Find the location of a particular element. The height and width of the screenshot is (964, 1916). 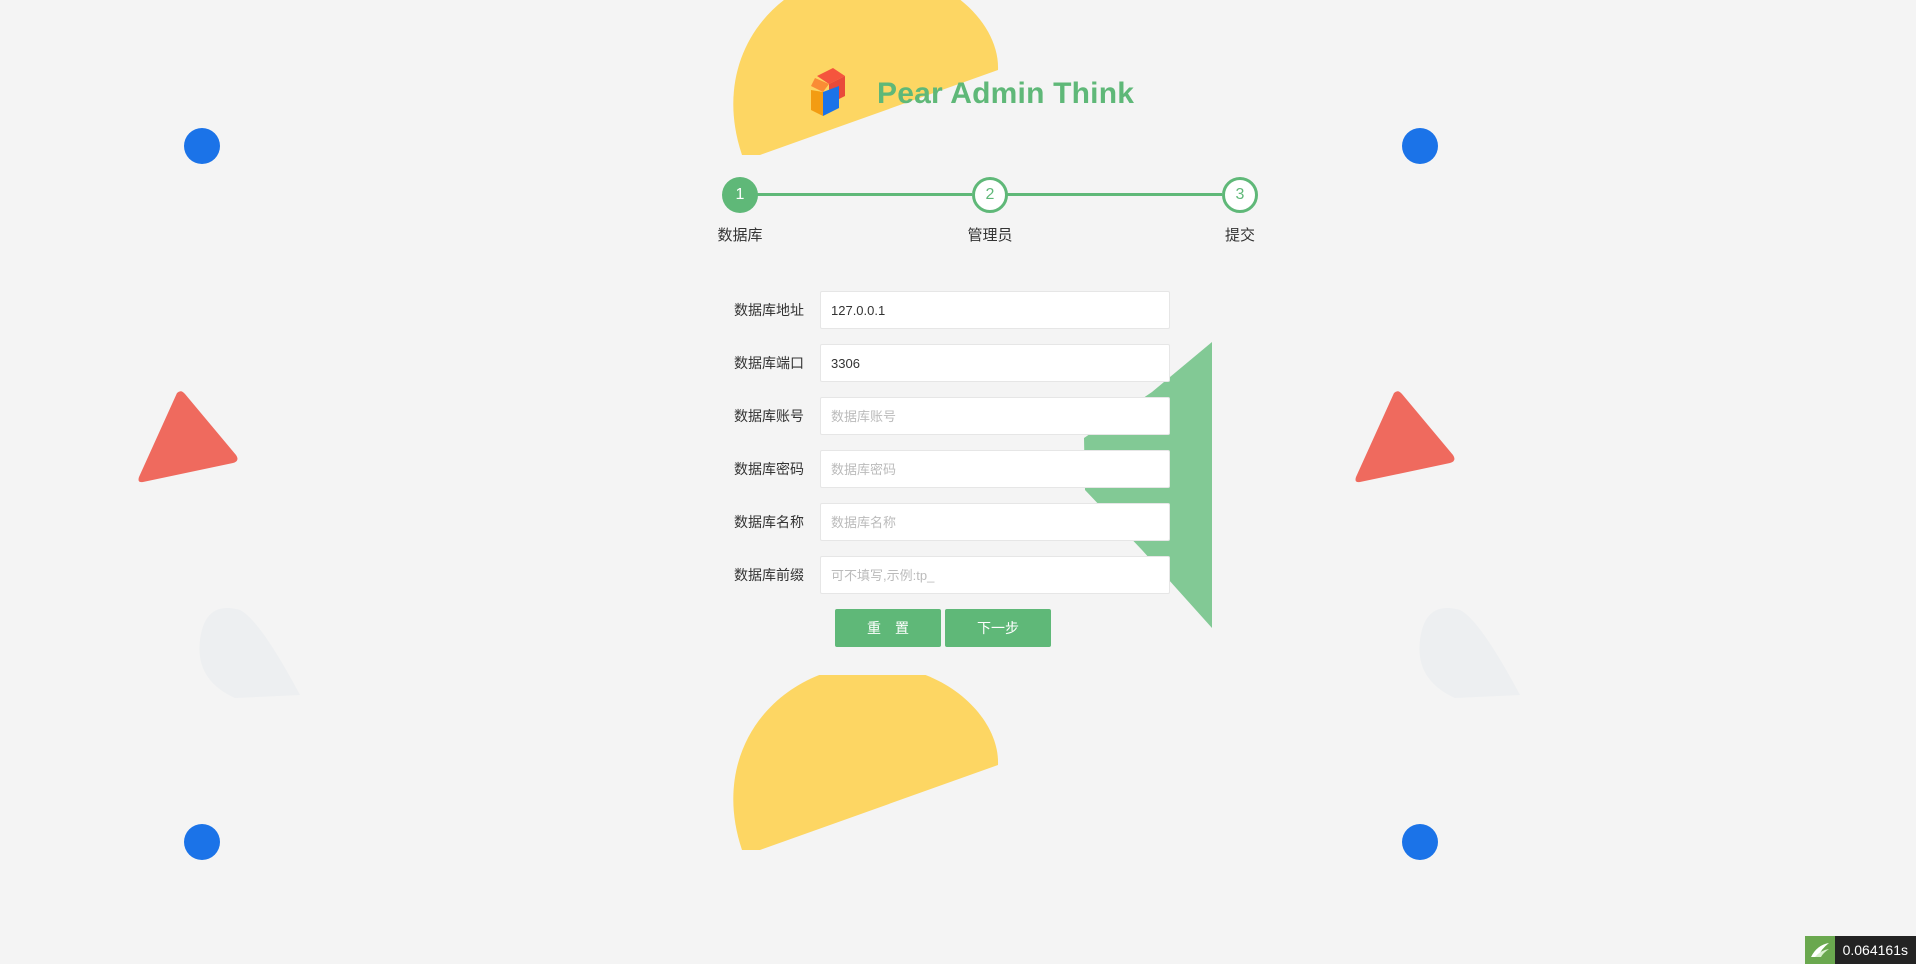

debug-trace-badge: 0.064161s is located at coordinates (1860, 950).